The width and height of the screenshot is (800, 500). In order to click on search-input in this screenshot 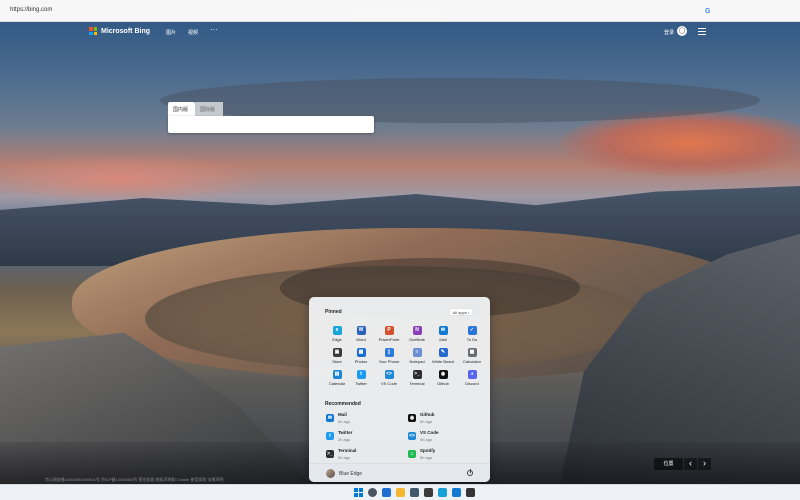, I will do `click(271, 124)`.